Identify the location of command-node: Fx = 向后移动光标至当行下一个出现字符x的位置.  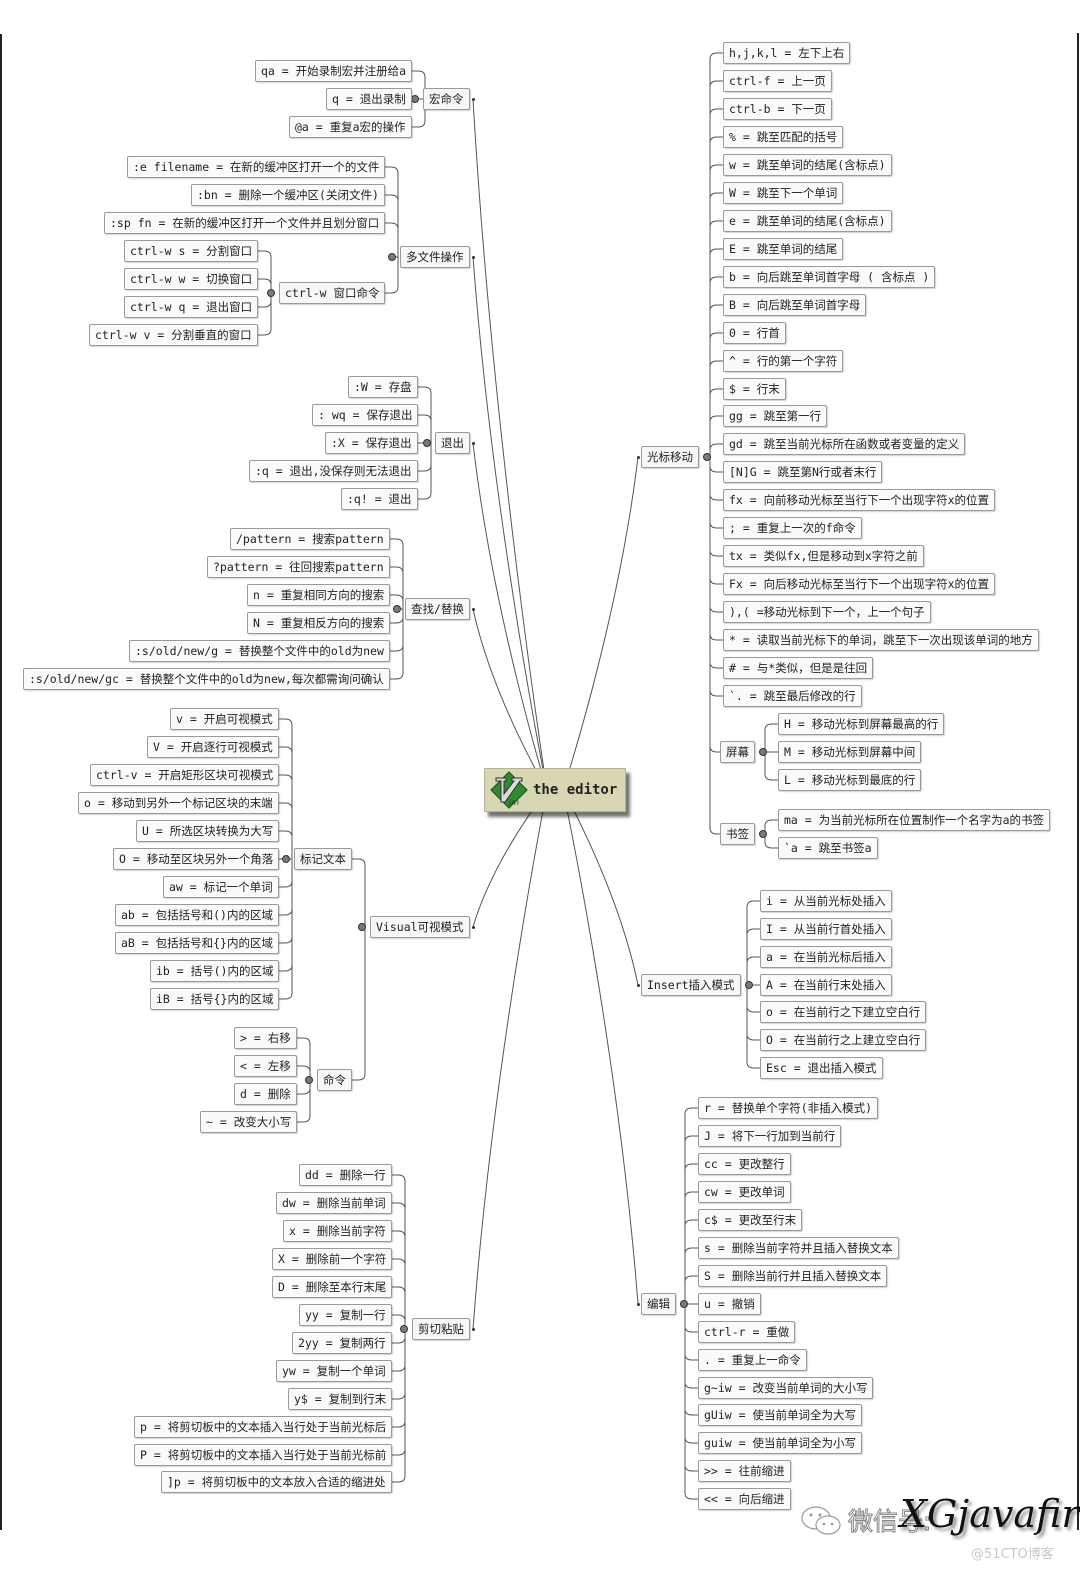
(859, 584).